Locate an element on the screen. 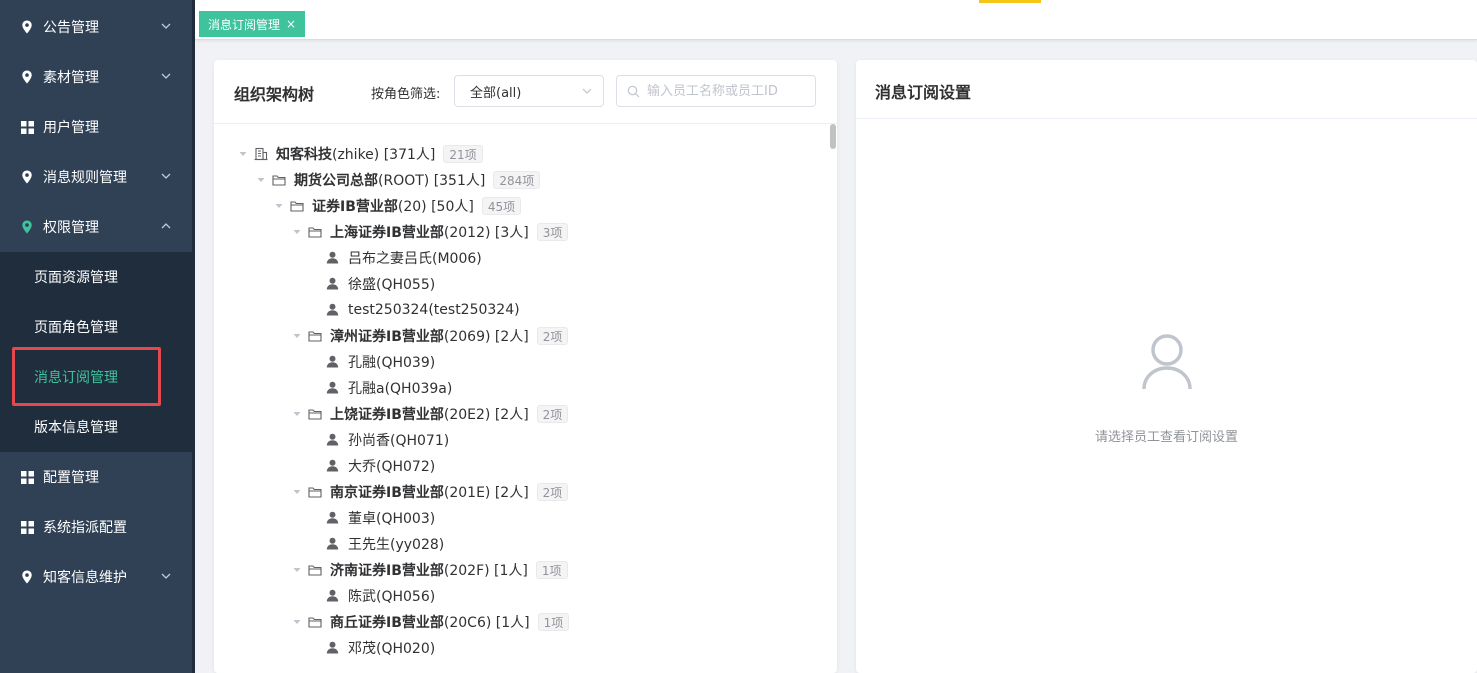 Image resolution: width=1477 pixels, height=673 pixels. tree-node-employee: 孙尚香(QH071) is located at coordinates (387, 440).